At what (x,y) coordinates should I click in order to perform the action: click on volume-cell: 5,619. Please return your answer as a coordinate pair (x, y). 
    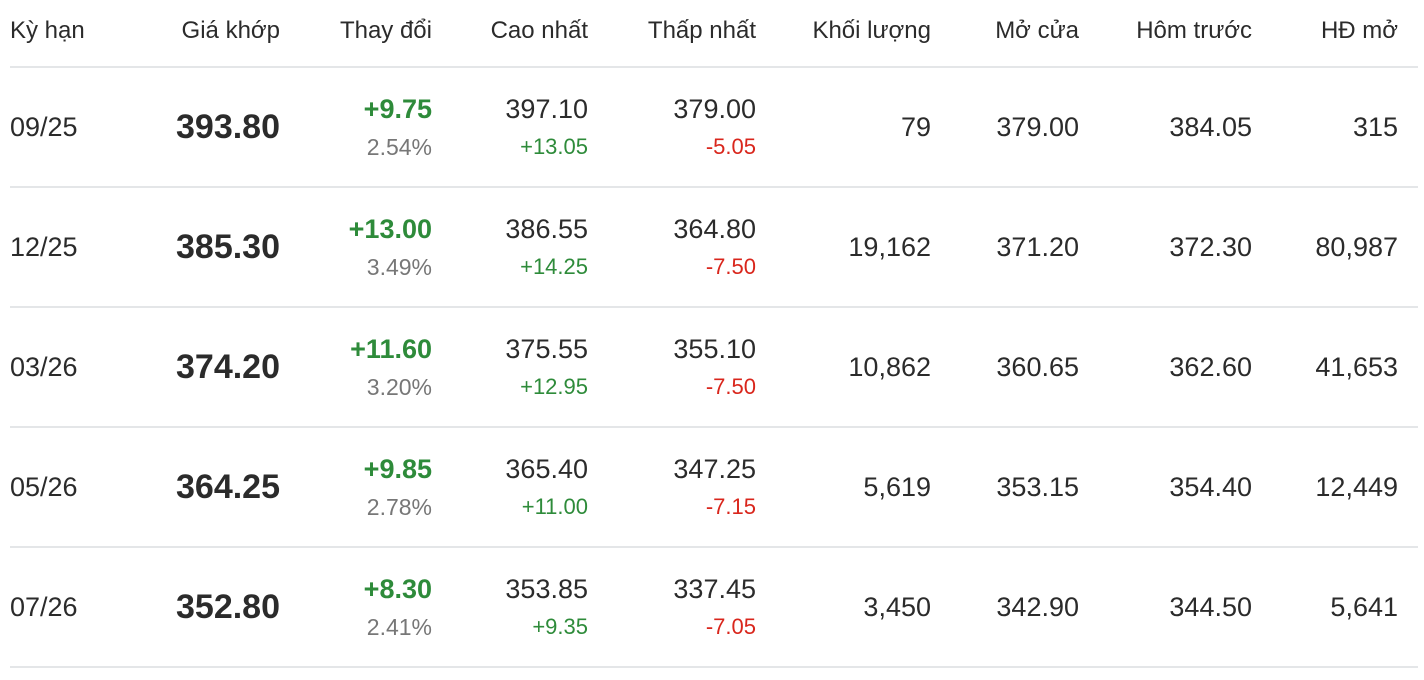
    Looking at the image, I should click on (897, 486).